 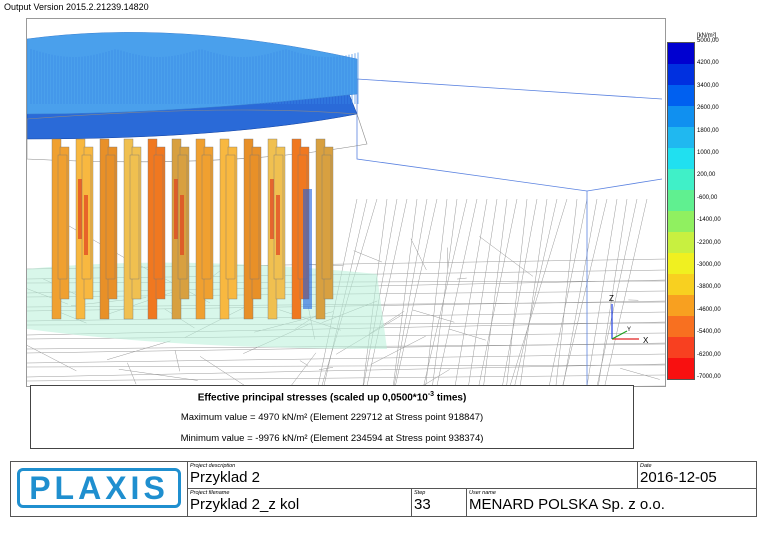 I want to click on legend-tick: 200,00, so click(x=706, y=175).